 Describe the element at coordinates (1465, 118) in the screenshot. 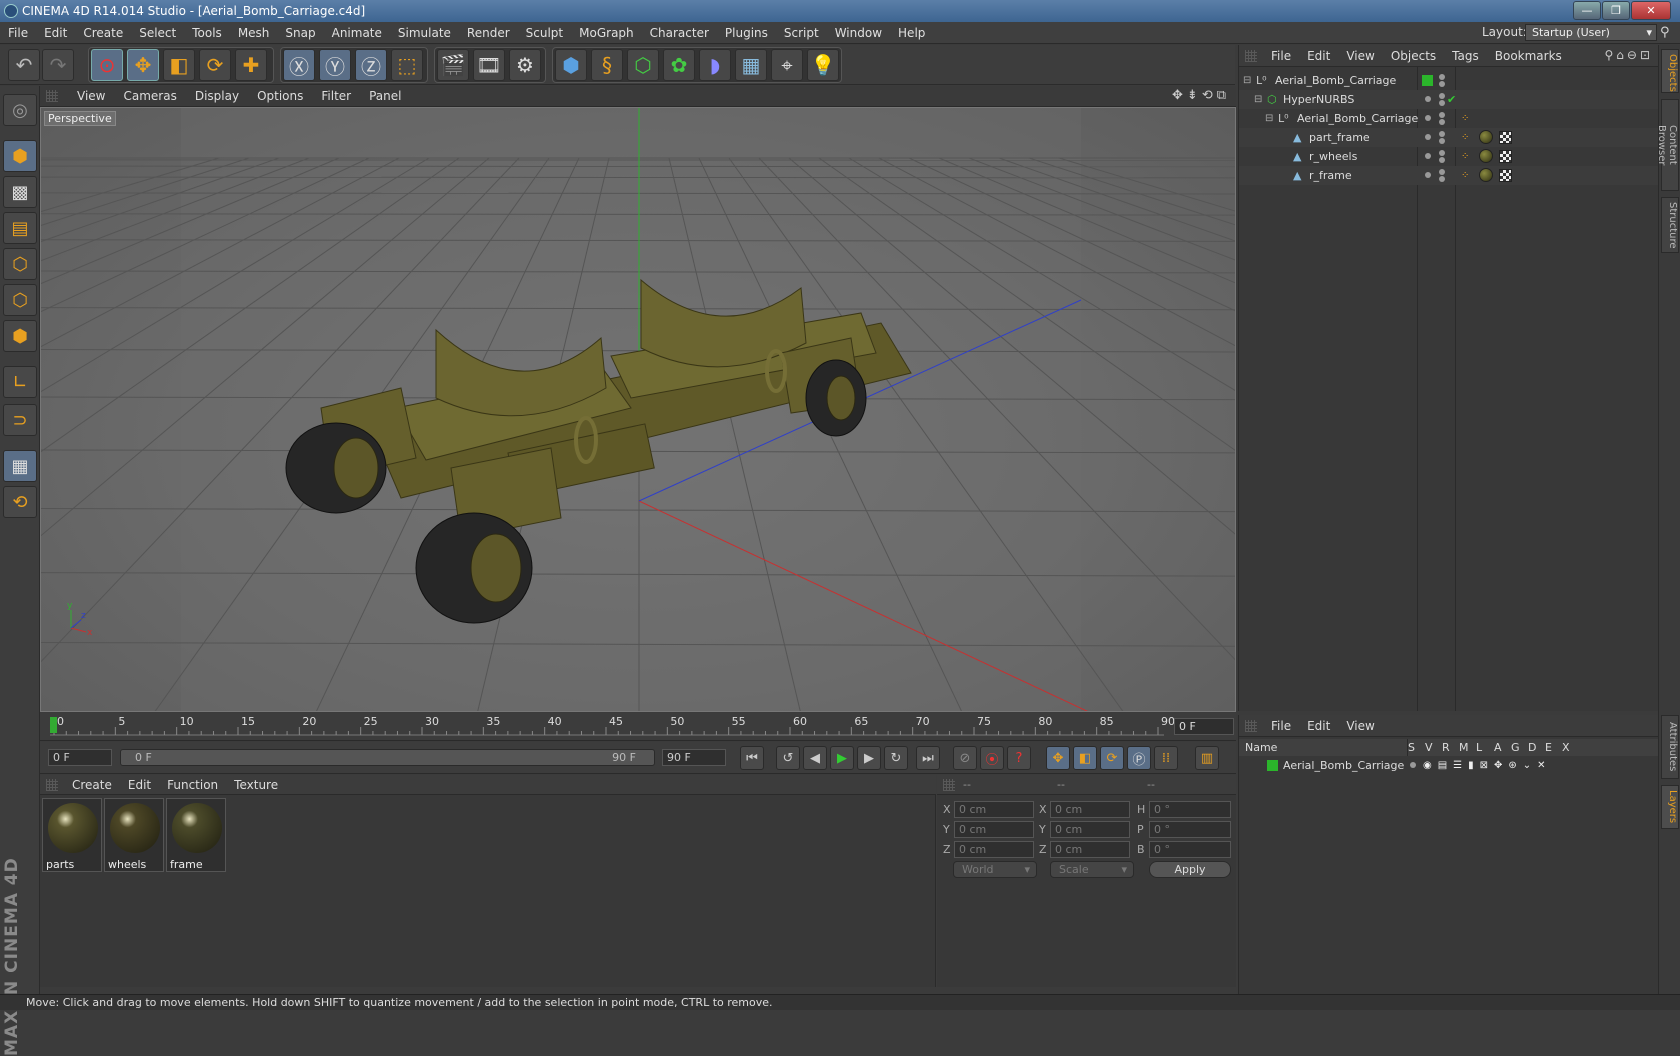

I see `phong-tag-icon: ⁘` at that location.